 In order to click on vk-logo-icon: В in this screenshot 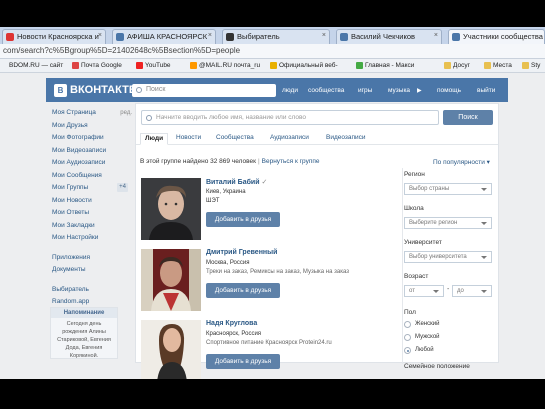, I will do `click(60, 90)`.